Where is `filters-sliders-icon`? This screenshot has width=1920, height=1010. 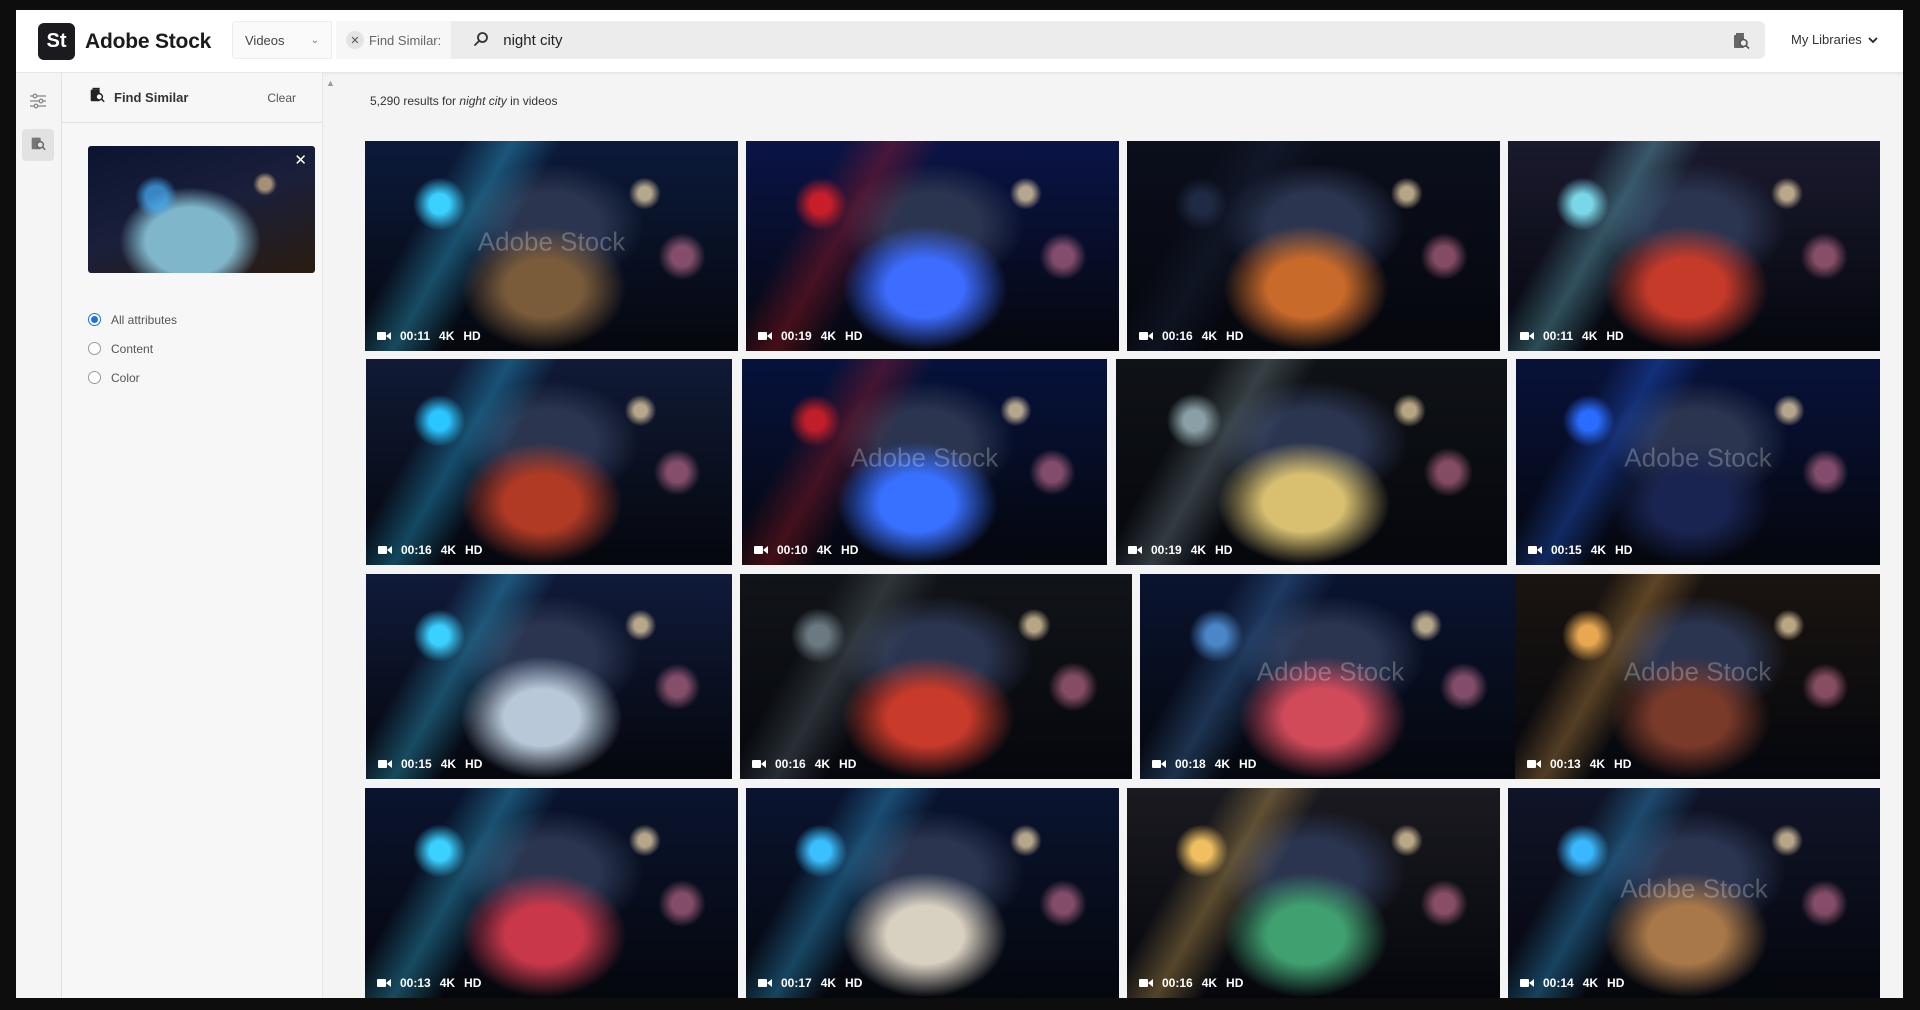 filters-sliders-icon is located at coordinates (38, 103).